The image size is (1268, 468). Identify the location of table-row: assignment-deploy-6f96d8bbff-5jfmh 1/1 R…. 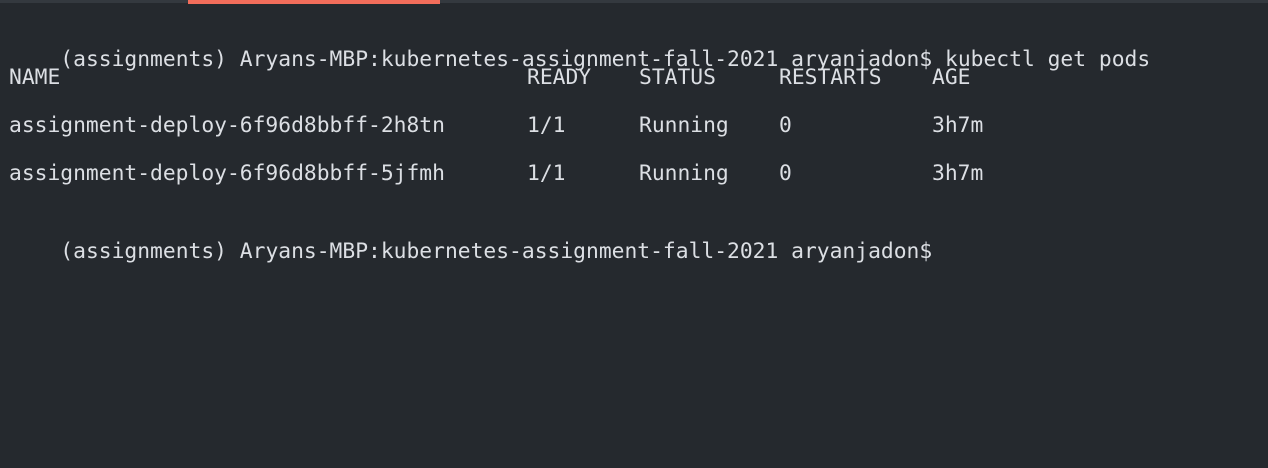
(634, 174).